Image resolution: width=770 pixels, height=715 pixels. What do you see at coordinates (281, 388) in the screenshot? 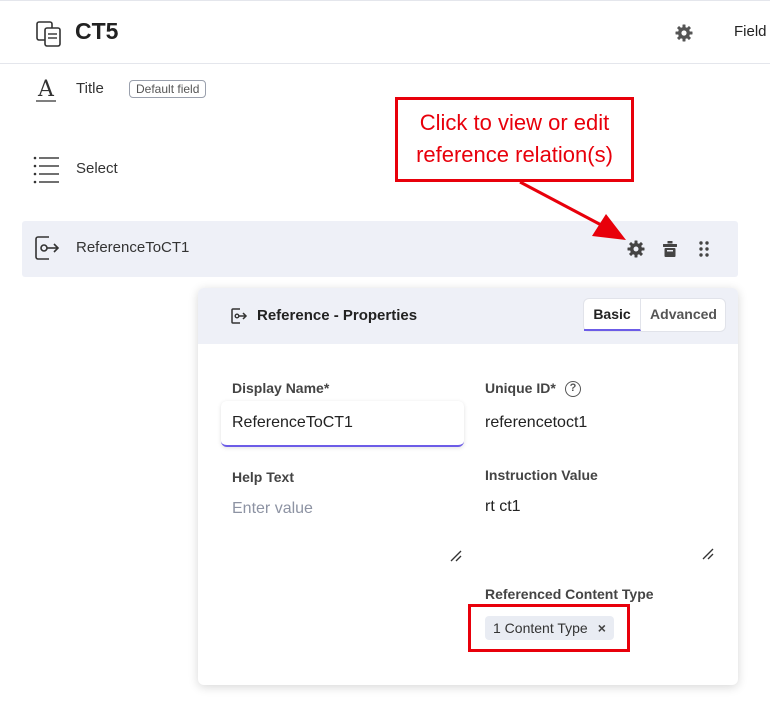
I see `display-name-label: Display Name*` at bounding box center [281, 388].